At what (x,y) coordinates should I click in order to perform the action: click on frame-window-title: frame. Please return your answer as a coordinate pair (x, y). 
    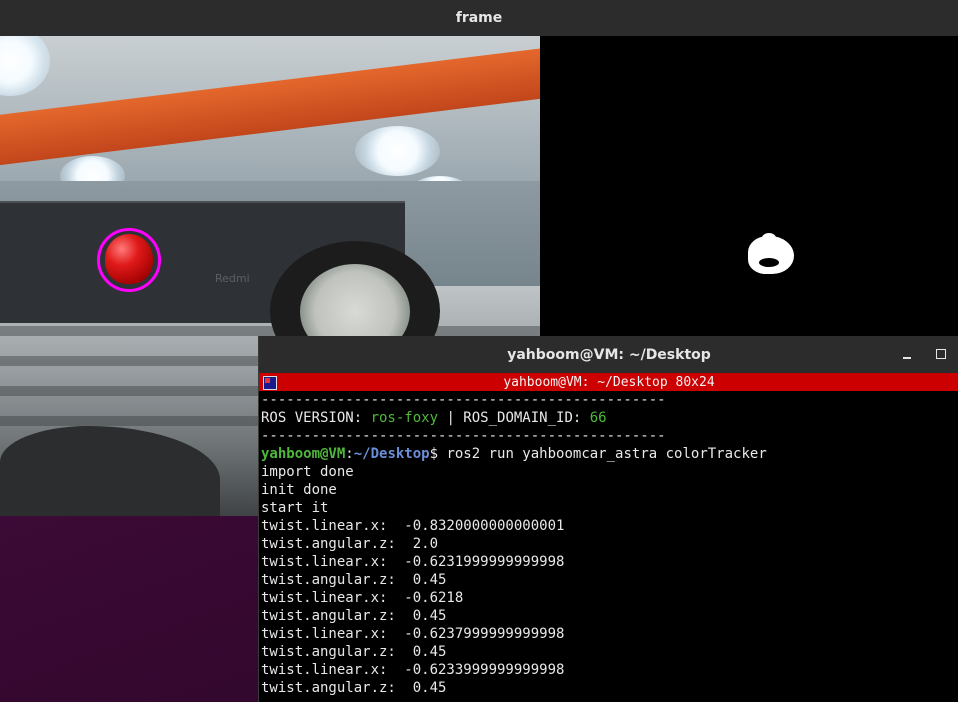
    Looking at the image, I should click on (479, 18).